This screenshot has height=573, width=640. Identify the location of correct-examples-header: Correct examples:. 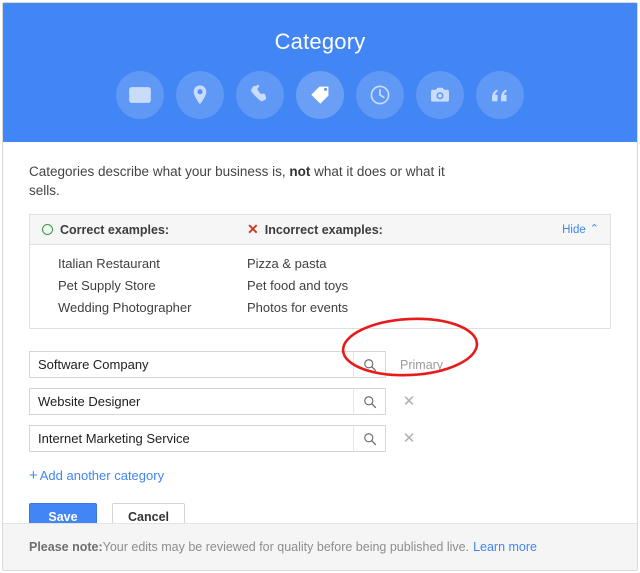
(144, 230).